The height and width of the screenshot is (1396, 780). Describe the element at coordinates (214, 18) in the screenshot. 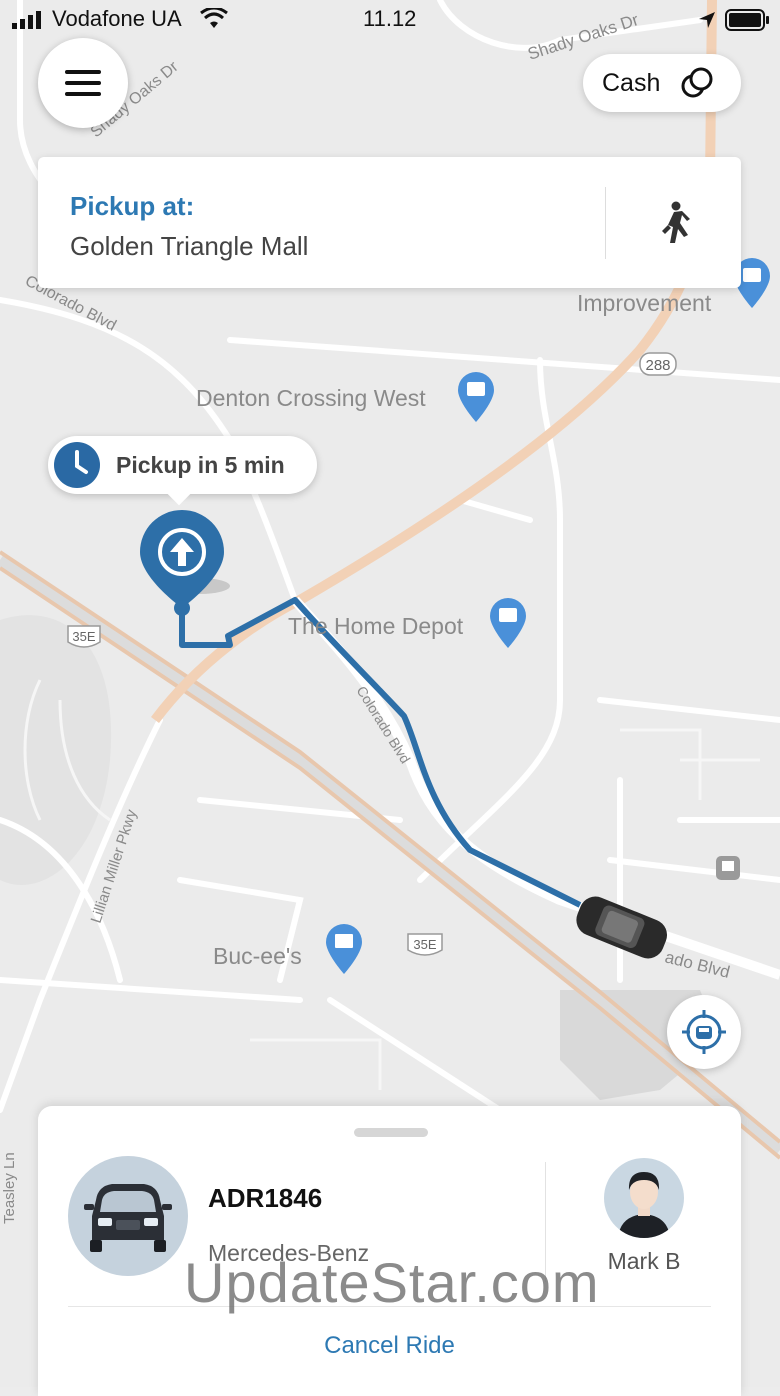

I see `wifi-icon` at that location.